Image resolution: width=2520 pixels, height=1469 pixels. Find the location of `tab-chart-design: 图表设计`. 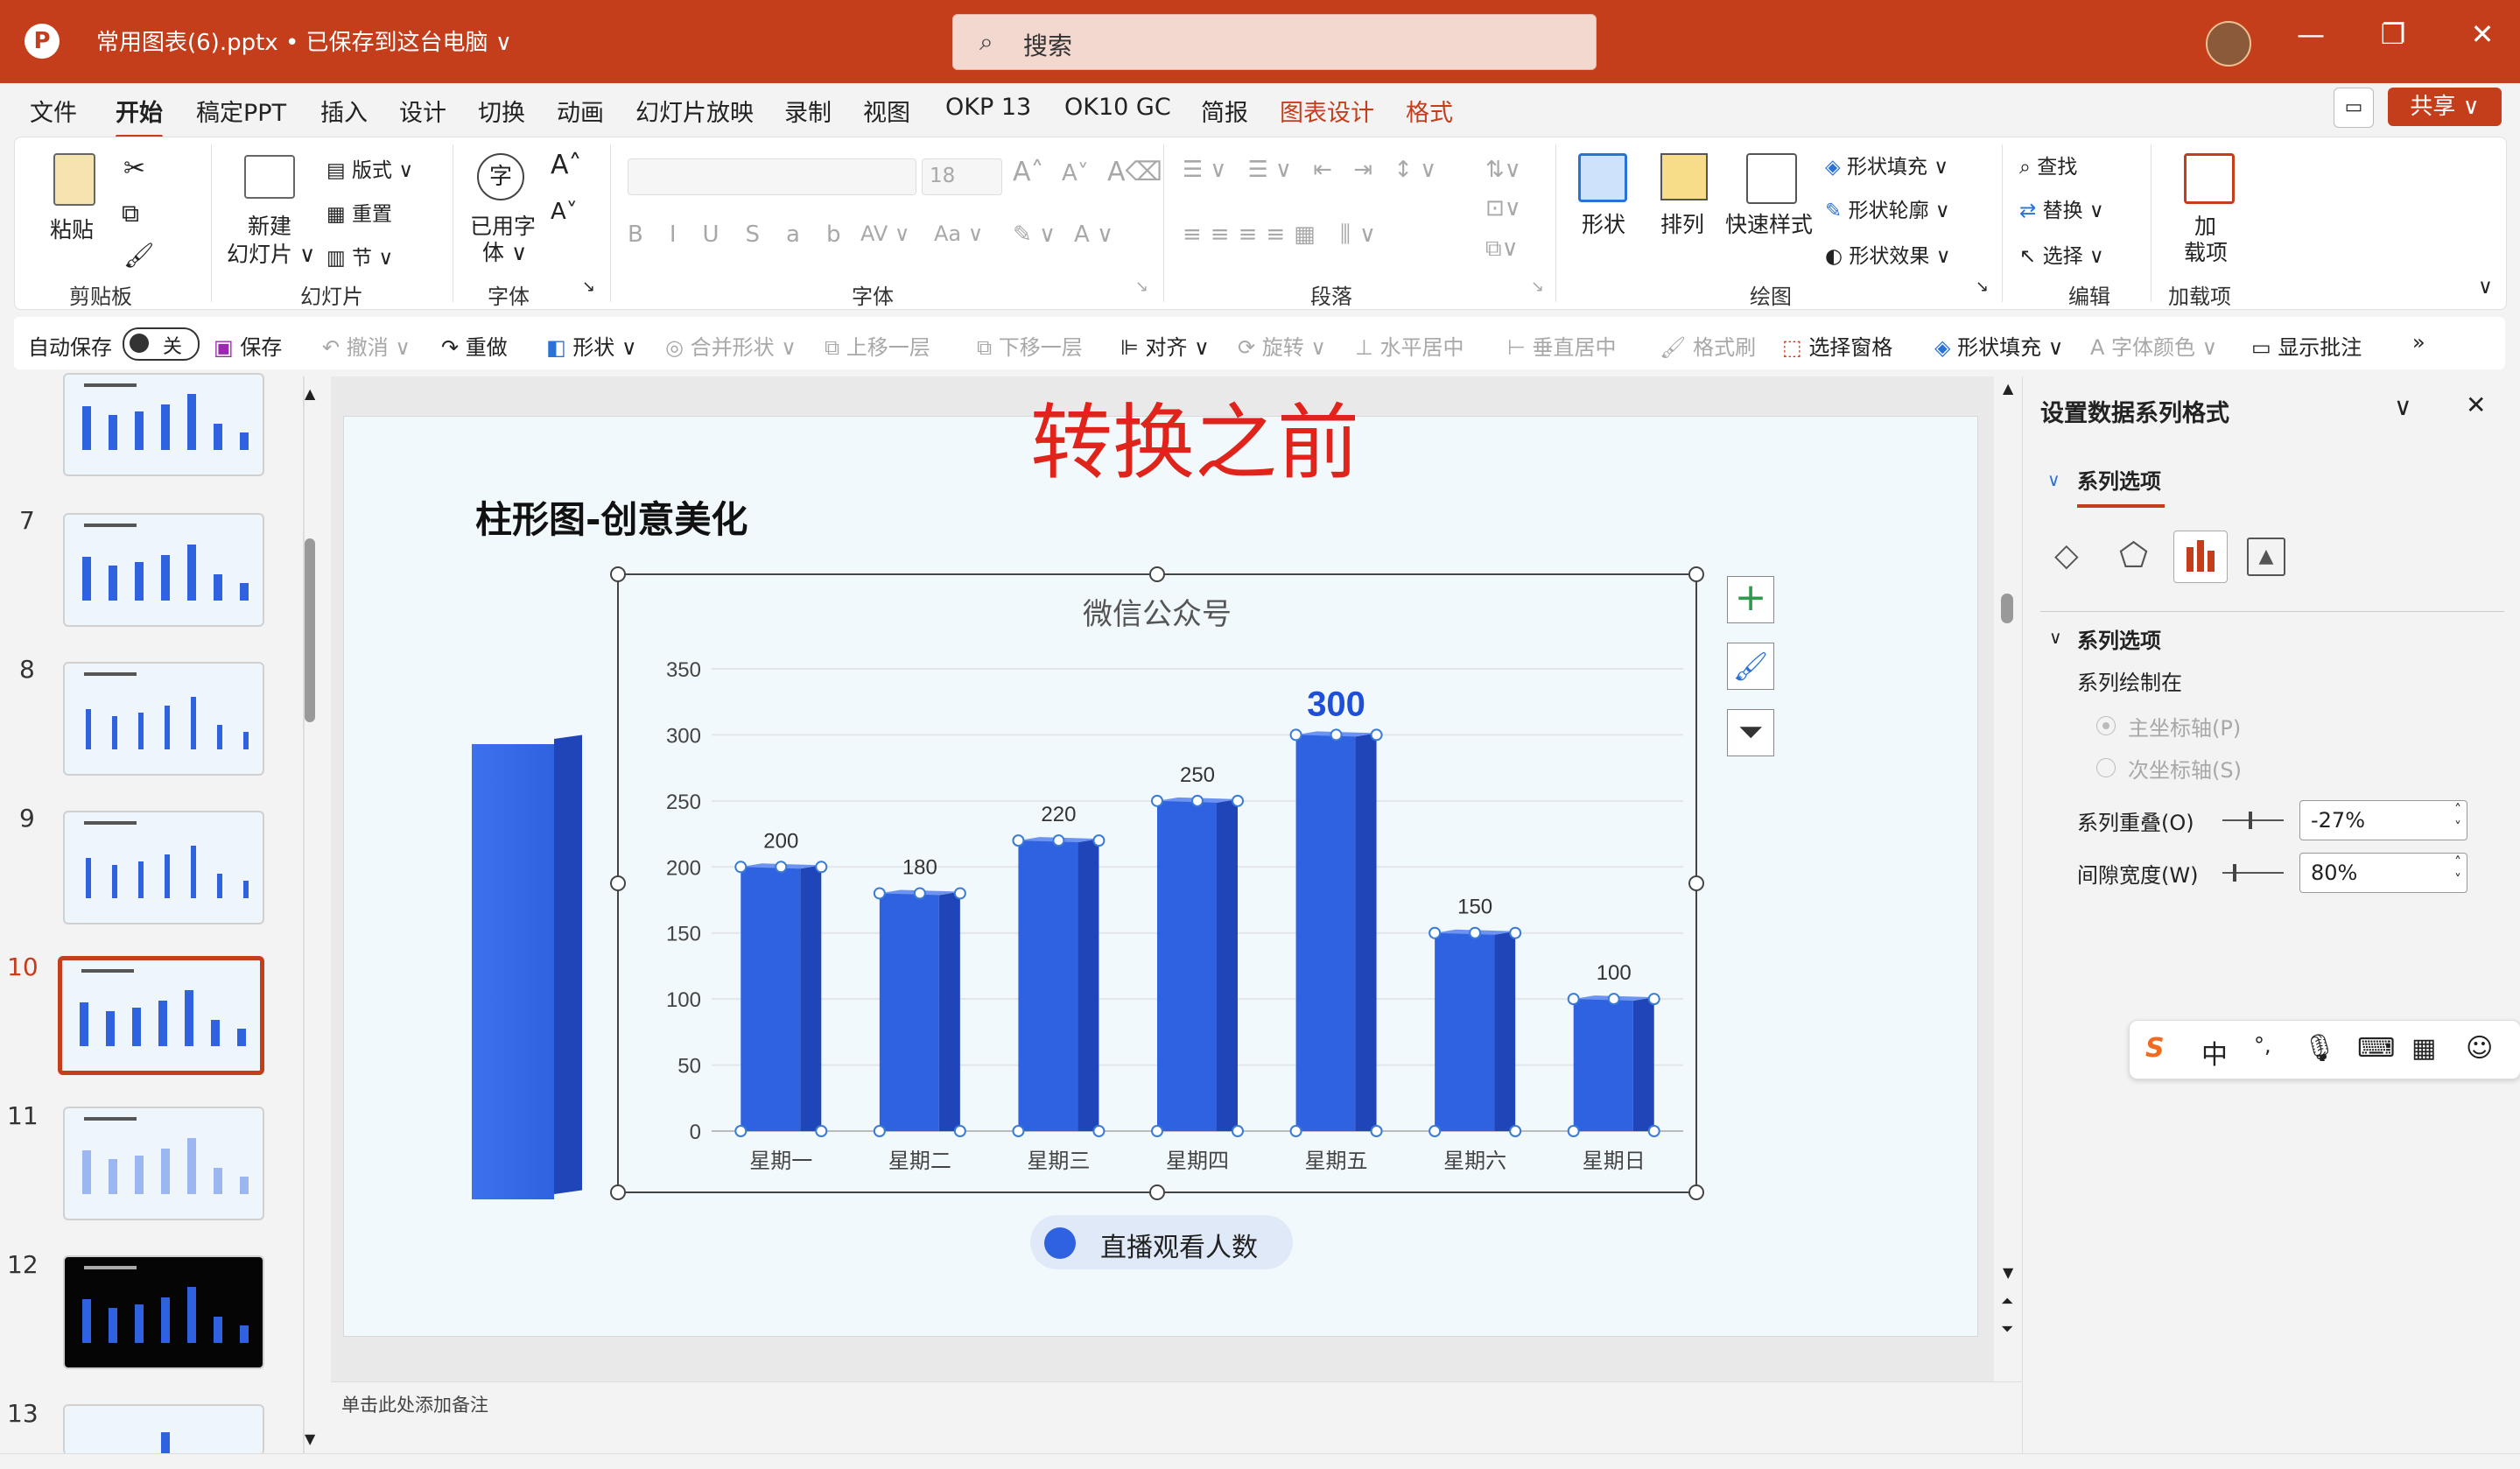

tab-chart-design: 图表设计 is located at coordinates (1327, 111).